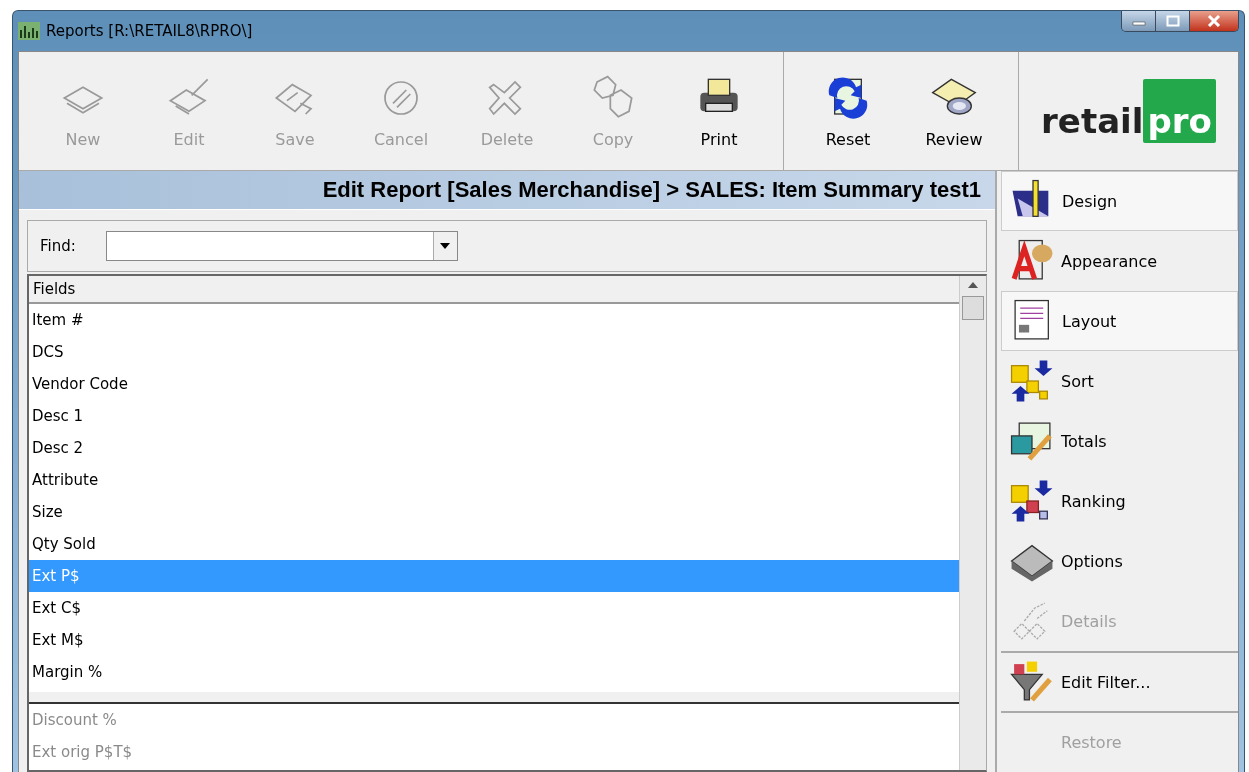  What do you see at coordinates (1139, 21) in the screenshot?
I see `minimize-button` at bounding box center [1139, 21].